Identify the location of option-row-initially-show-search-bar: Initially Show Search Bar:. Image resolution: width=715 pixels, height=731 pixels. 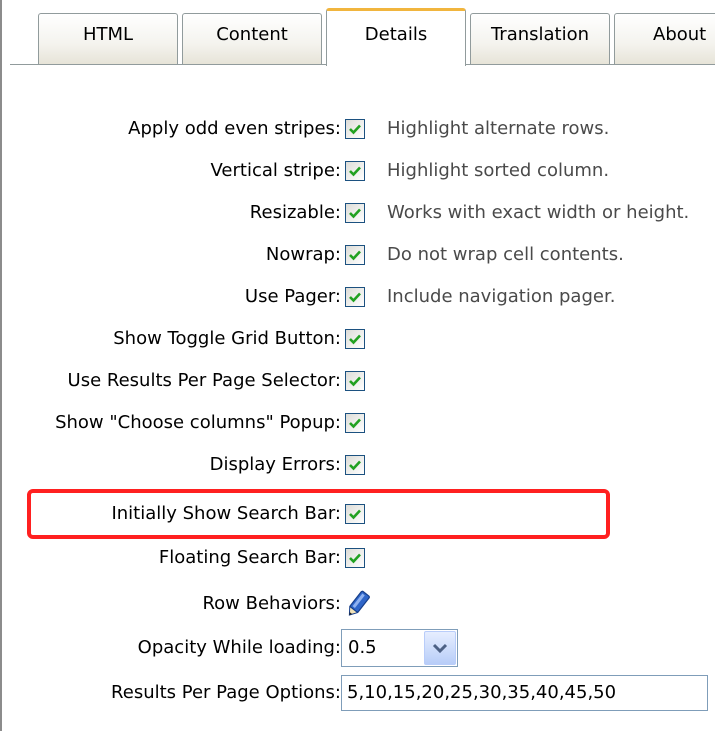
(357, 514).